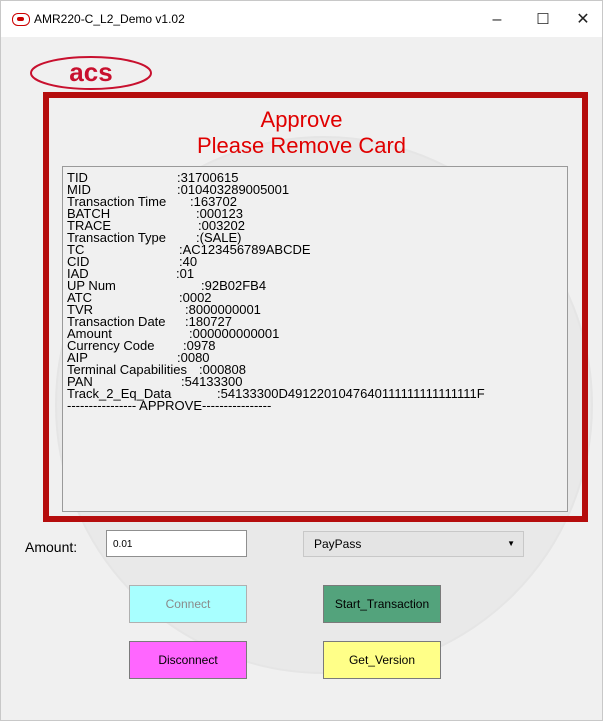 The width and height of the screenshot is (603, 721). I want to click on acs-logo: acs, so click(91, 73).